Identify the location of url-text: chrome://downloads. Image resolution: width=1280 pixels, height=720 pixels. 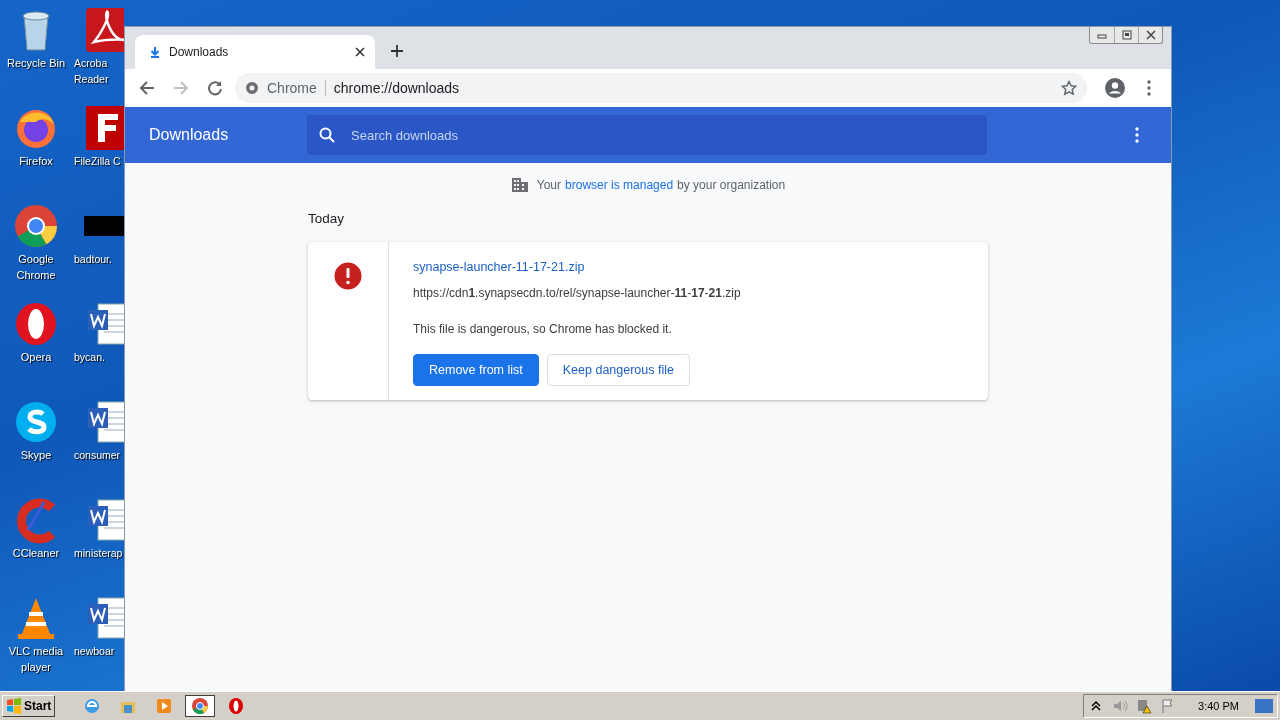
(397, 88).